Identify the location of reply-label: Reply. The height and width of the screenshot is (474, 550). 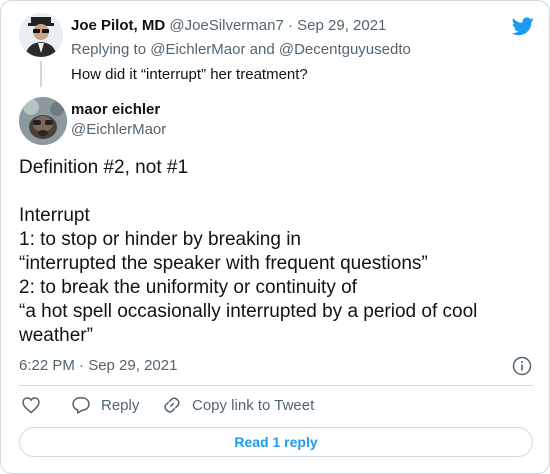
(120, 405).